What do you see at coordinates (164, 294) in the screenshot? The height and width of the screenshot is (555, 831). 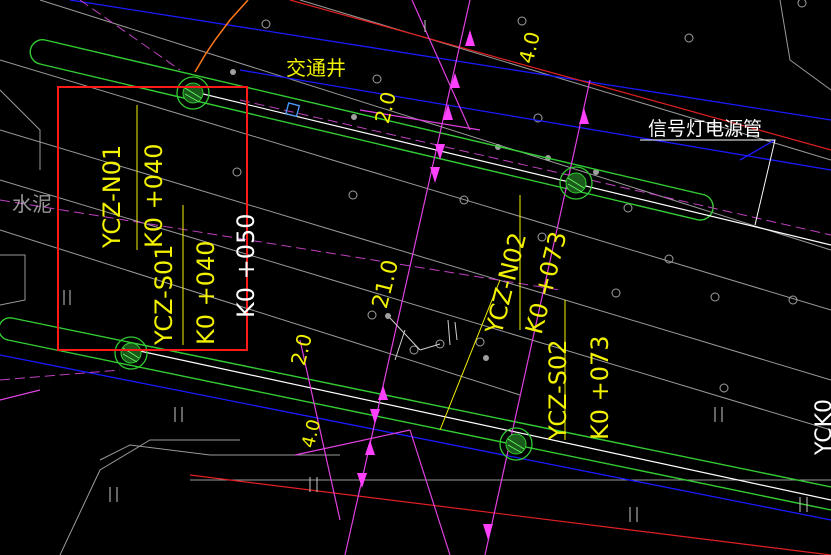 I see `s01-code-label: YCZ-S01` at bounding box center [164, 294].